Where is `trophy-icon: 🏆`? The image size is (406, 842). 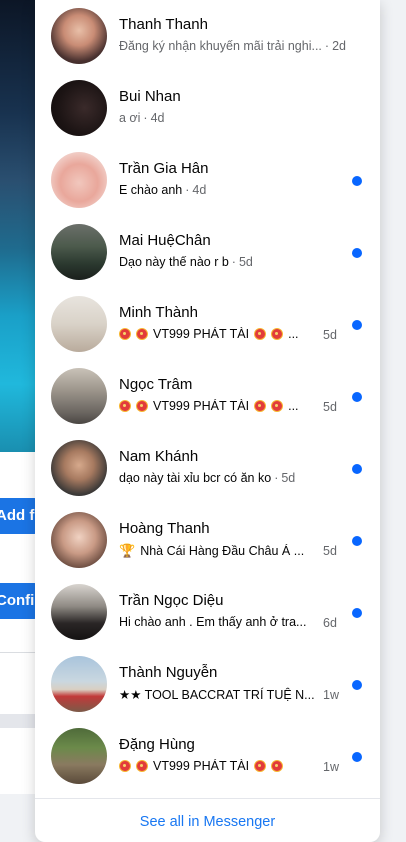
trophy-icon: 🏆 is located at coordinates (127, 550).